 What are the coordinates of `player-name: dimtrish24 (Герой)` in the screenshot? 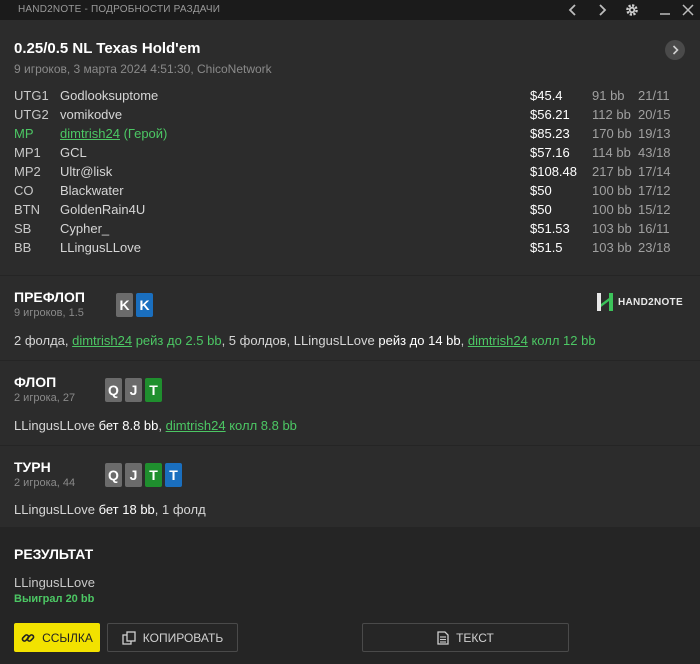 It's located at (113, 133).